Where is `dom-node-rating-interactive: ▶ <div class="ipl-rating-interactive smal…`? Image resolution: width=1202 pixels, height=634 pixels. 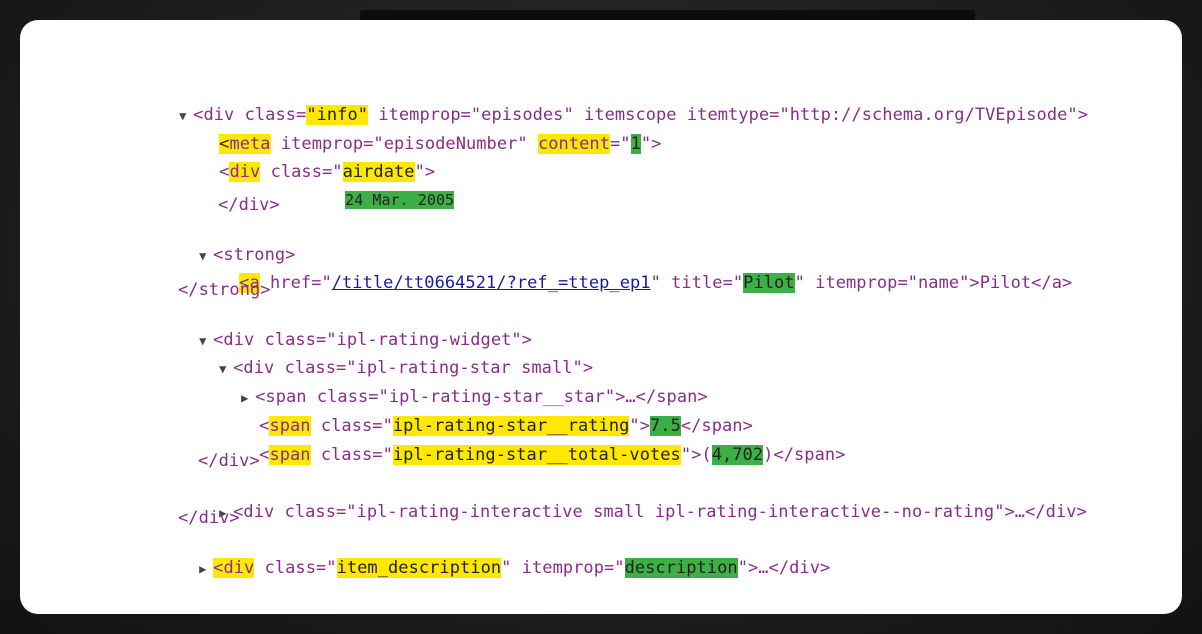
dom-node-rating-interactive: ▶ <div class="ipl-rating-interactive smal… is located at coordinates (632, 500).